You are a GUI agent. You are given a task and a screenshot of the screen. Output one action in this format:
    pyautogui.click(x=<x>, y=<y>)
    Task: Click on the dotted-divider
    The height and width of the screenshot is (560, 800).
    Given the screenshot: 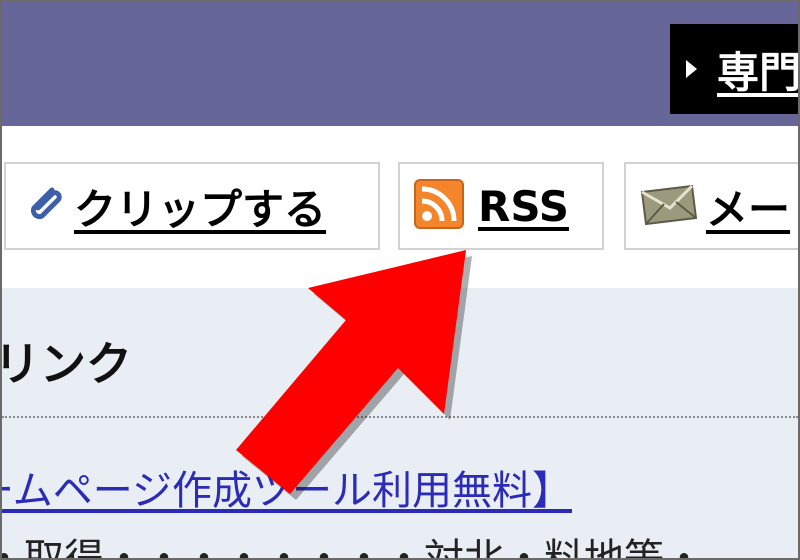 What is the action you would take?
    pyautogui.click(x=400, y=417)
    